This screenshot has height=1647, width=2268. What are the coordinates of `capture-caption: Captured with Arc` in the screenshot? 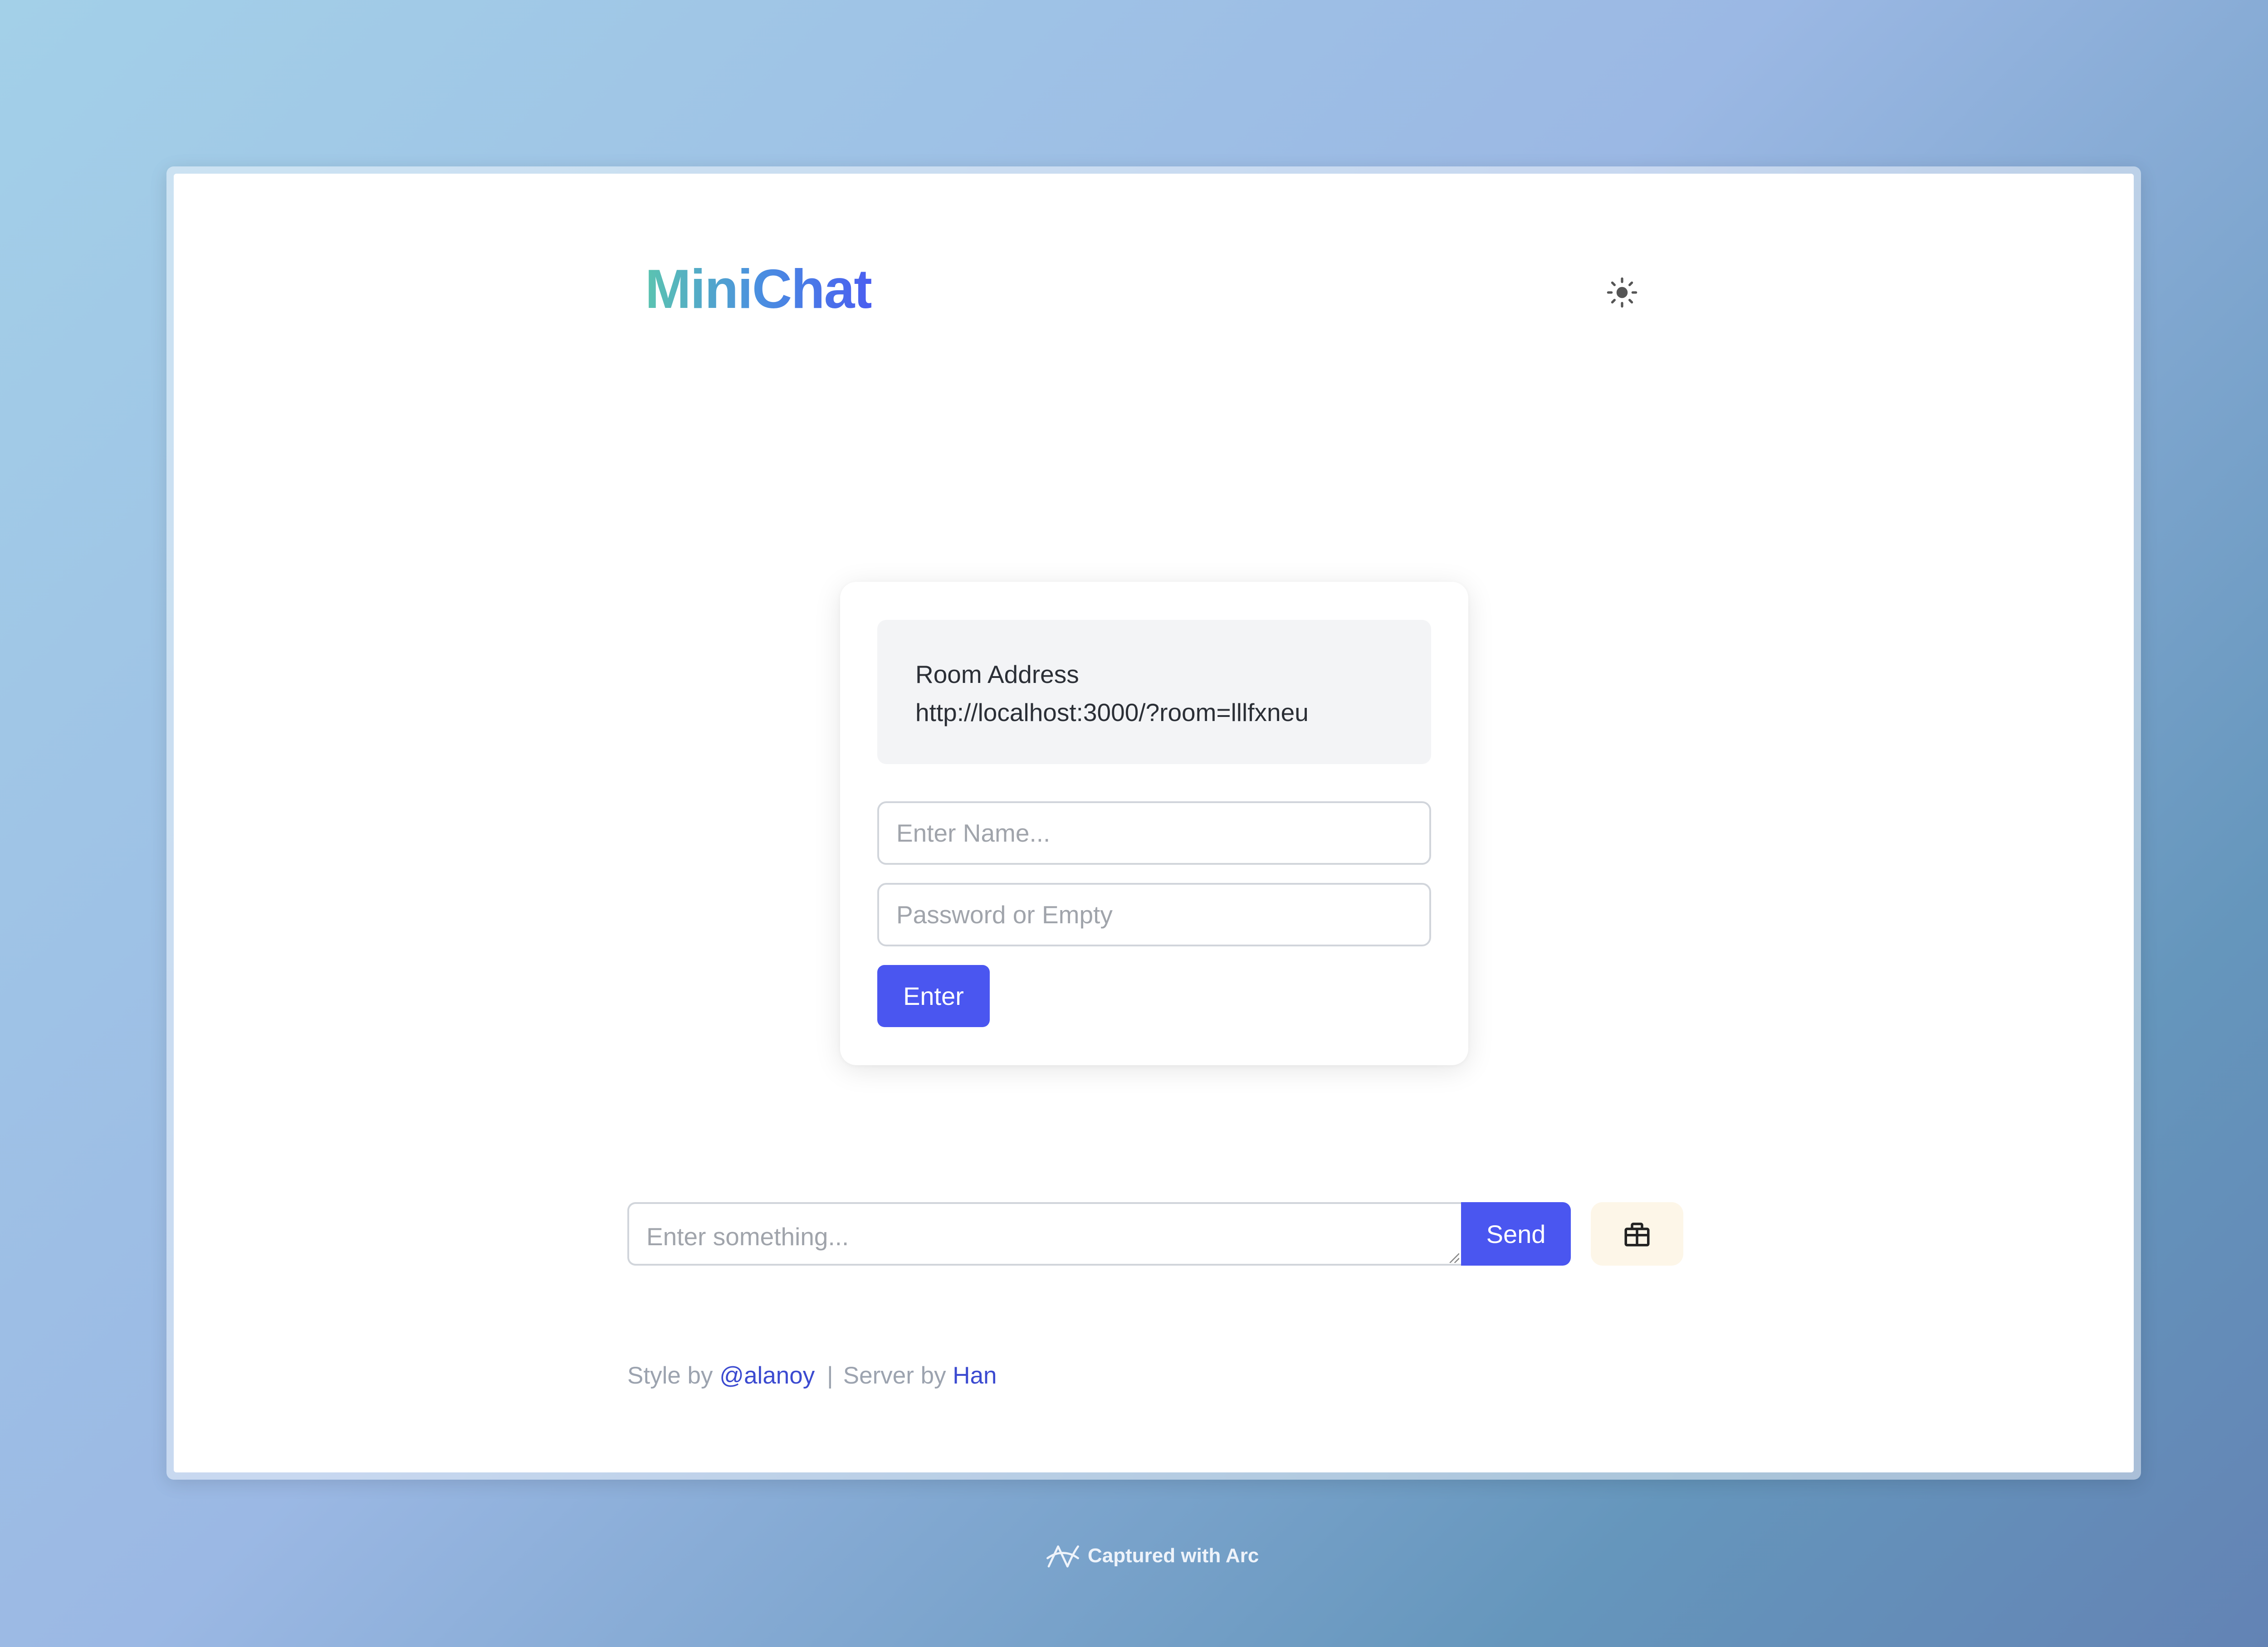 It's located at (1152, 1556).